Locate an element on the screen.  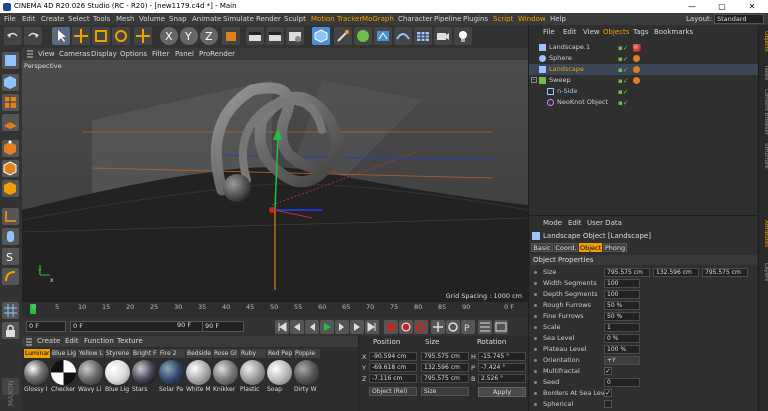
size-z-field: 795.575 cm is located at coordinates (445, 378).